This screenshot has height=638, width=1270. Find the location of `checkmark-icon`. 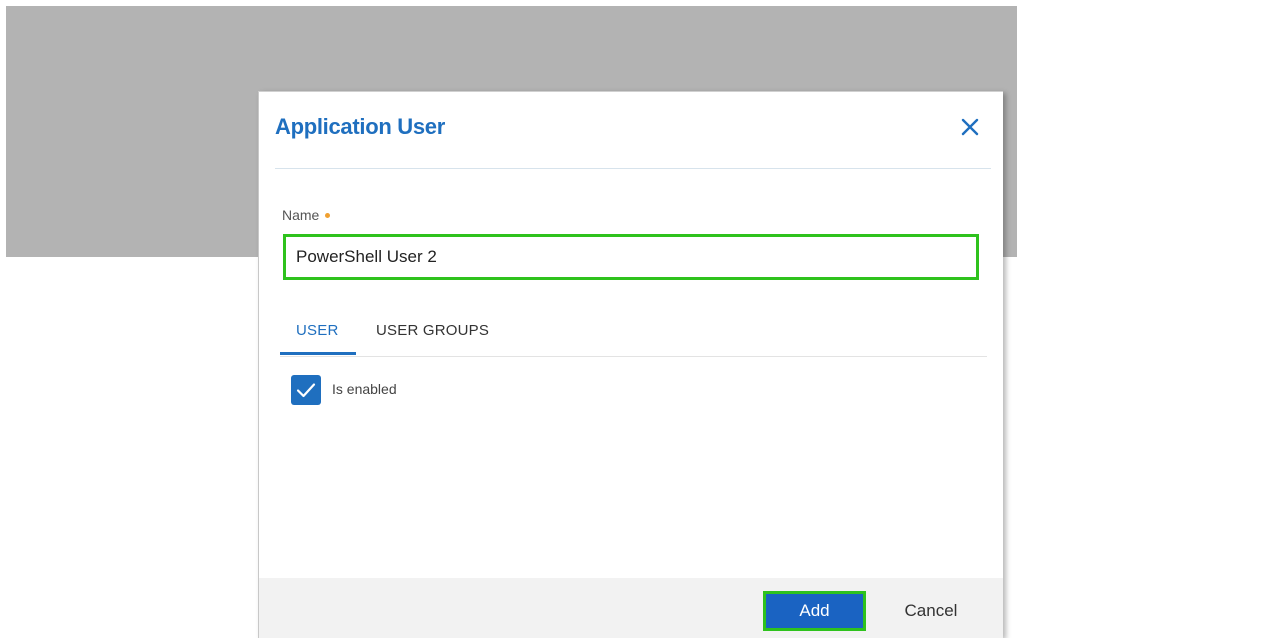

checkmark-icon is located at coordinates (306, 390).